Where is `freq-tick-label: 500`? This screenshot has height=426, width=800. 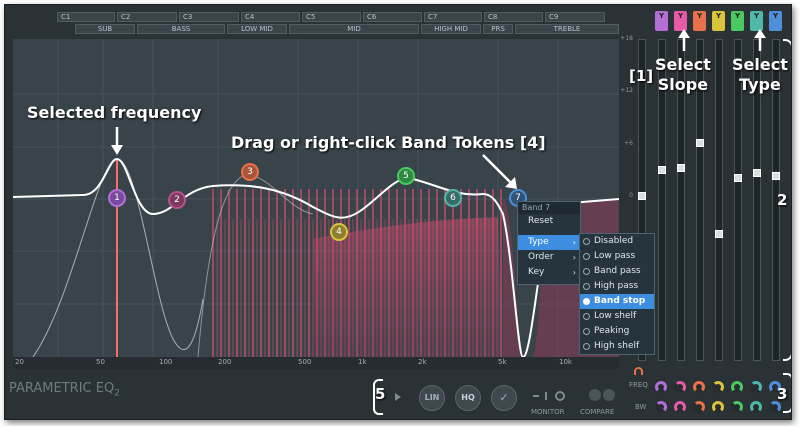 freq-tick-label: 500 is located at coordinates (305, 362).